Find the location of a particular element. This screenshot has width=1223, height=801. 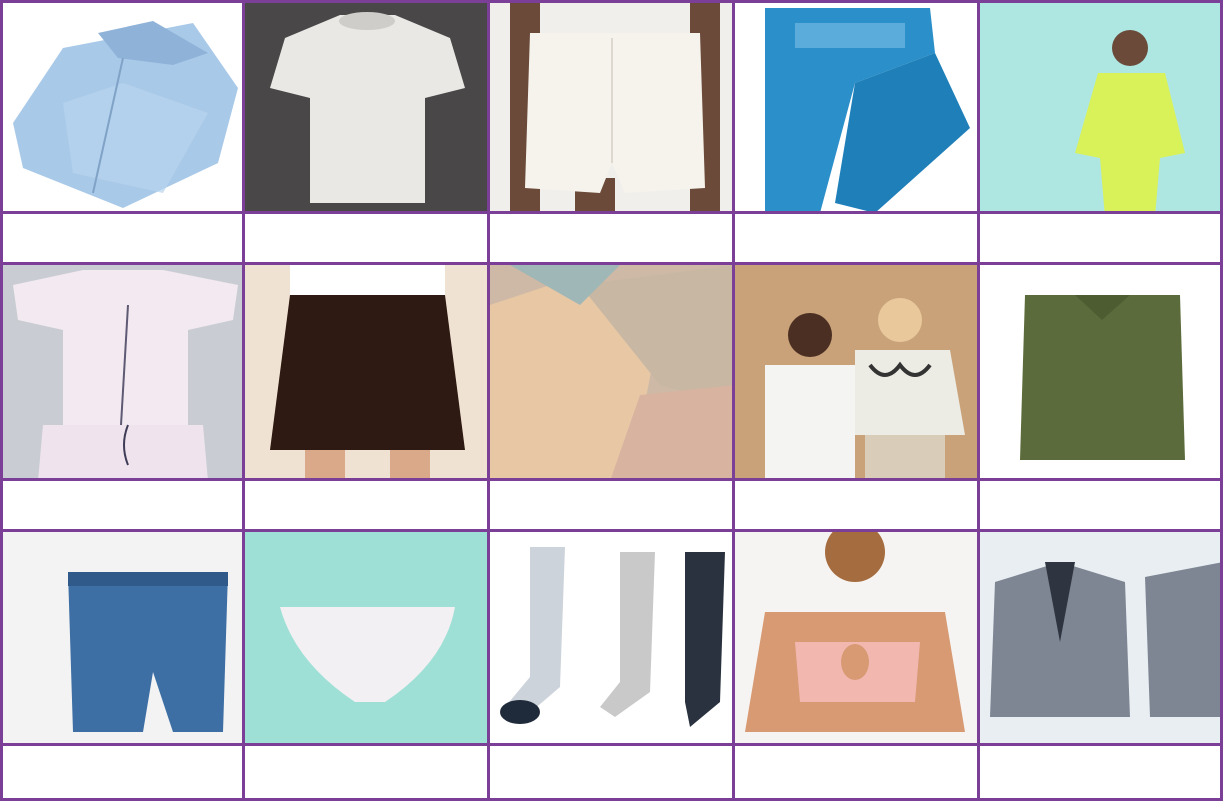

image-cell-shorts is located at coordinates (612, 107).